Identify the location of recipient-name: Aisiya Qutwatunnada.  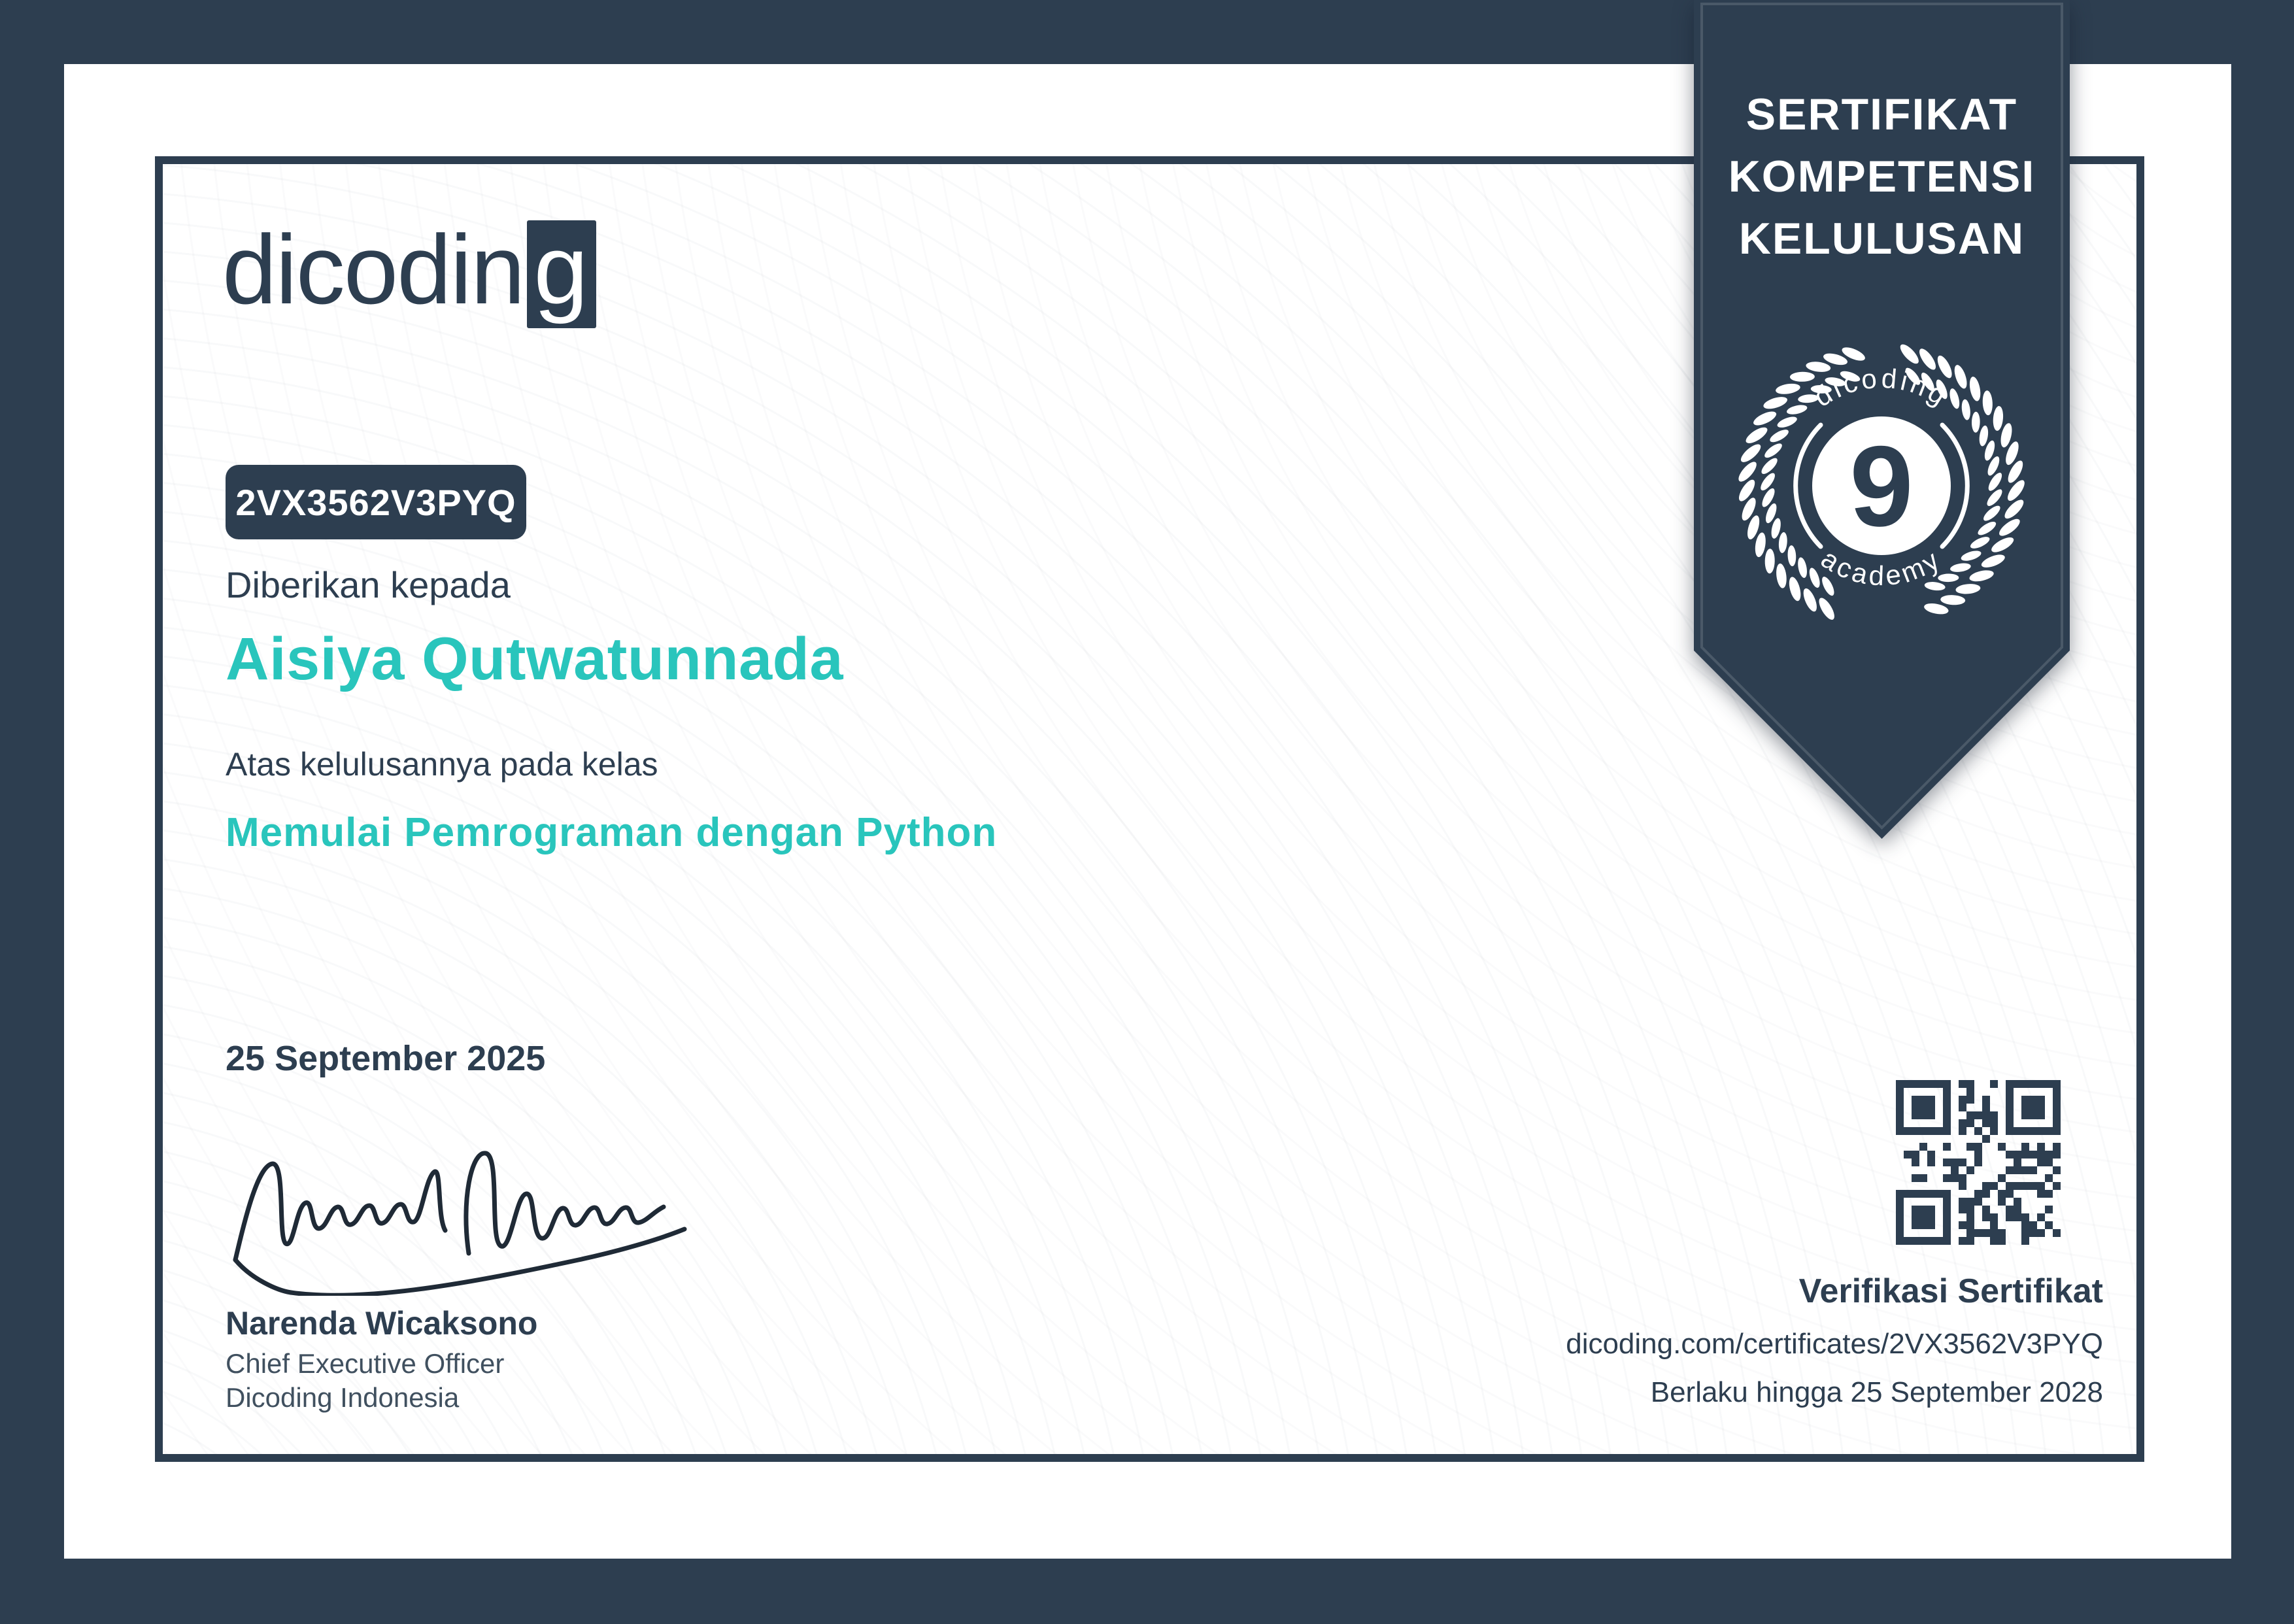
(534, 659).